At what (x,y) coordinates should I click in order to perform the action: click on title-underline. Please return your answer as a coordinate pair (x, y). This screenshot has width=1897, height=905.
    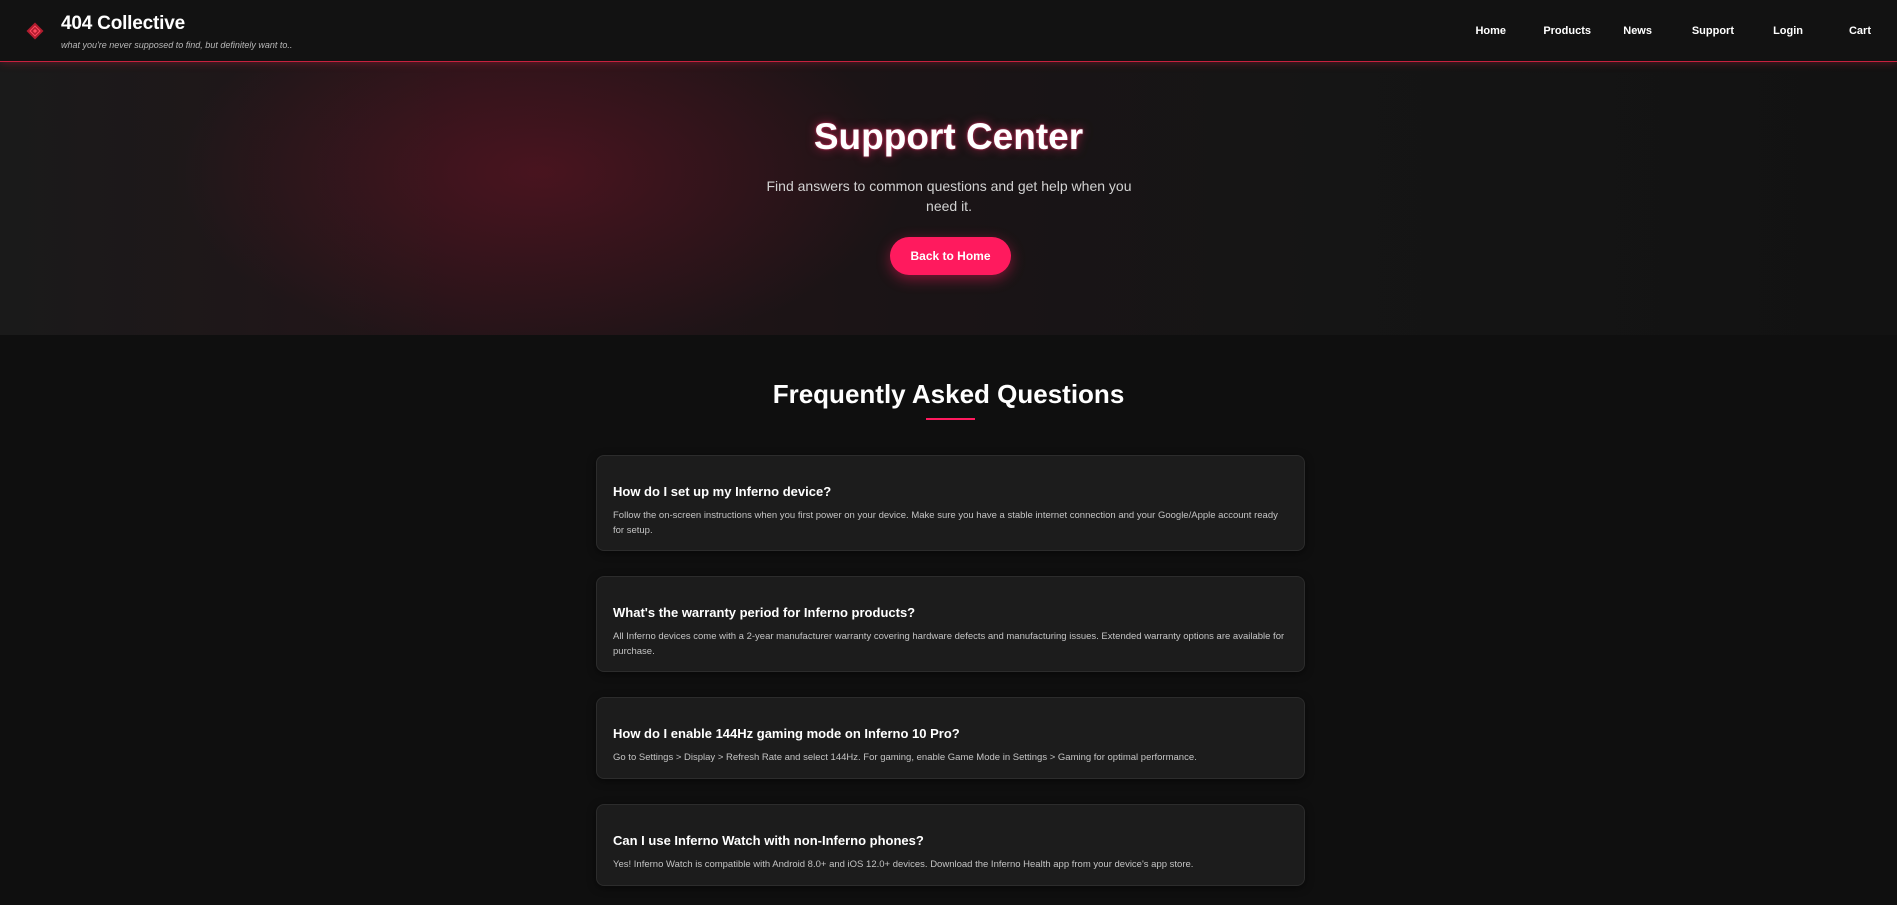
    Looking at the image, I should click on (950, 419).